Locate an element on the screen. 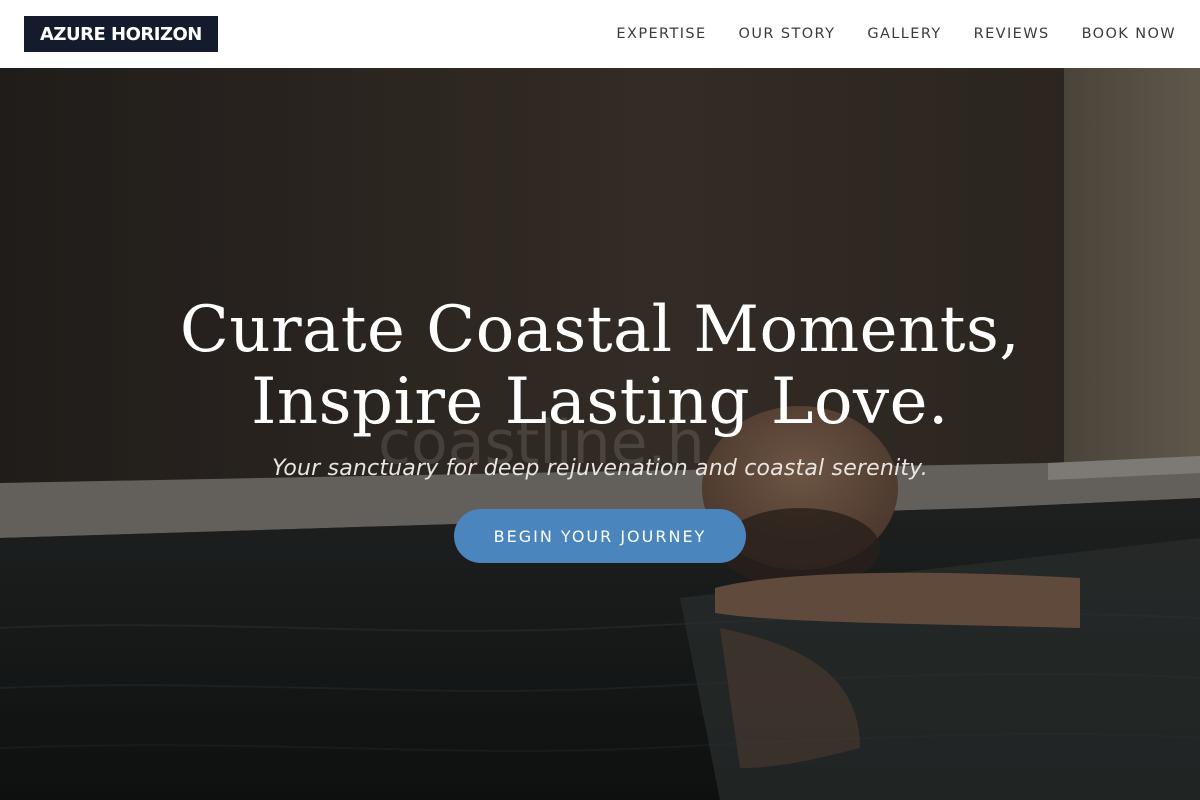 The width and height of the screenshot is (1200, 800). begin-journey-button: BEGIN YOUR JOURNEY is located at coordinates (600, 536).